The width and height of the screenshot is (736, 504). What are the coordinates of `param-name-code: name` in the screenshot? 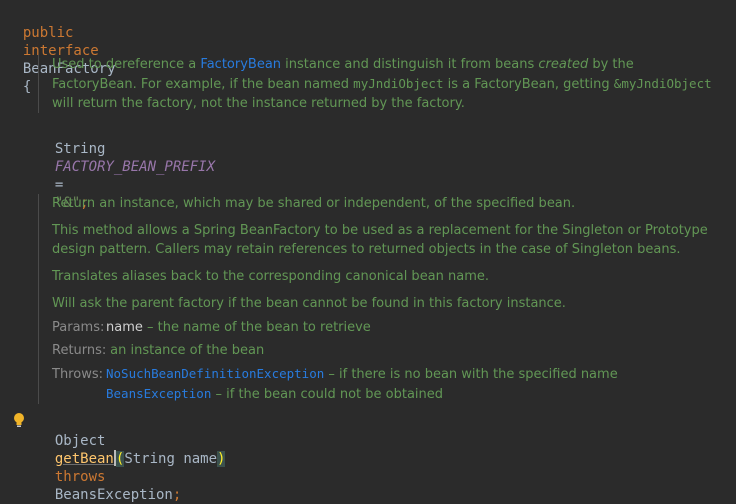 It's located at (200, 459).